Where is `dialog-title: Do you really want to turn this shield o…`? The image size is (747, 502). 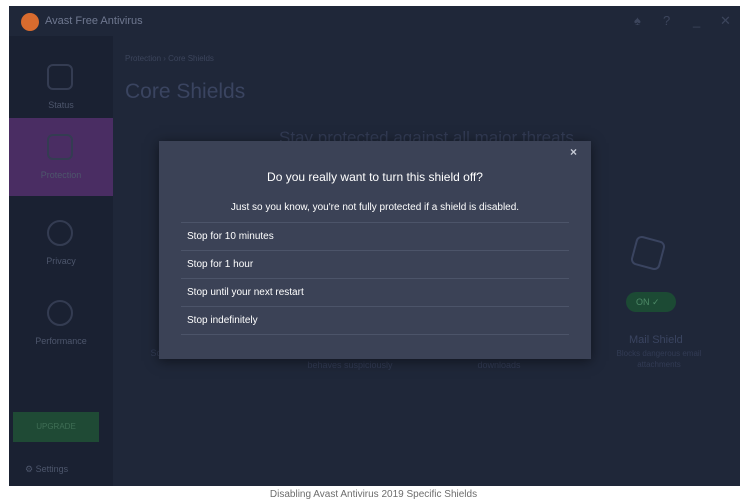
dialog-title: Do you really want to turn this shield o… is located at coordinates (375, 177).